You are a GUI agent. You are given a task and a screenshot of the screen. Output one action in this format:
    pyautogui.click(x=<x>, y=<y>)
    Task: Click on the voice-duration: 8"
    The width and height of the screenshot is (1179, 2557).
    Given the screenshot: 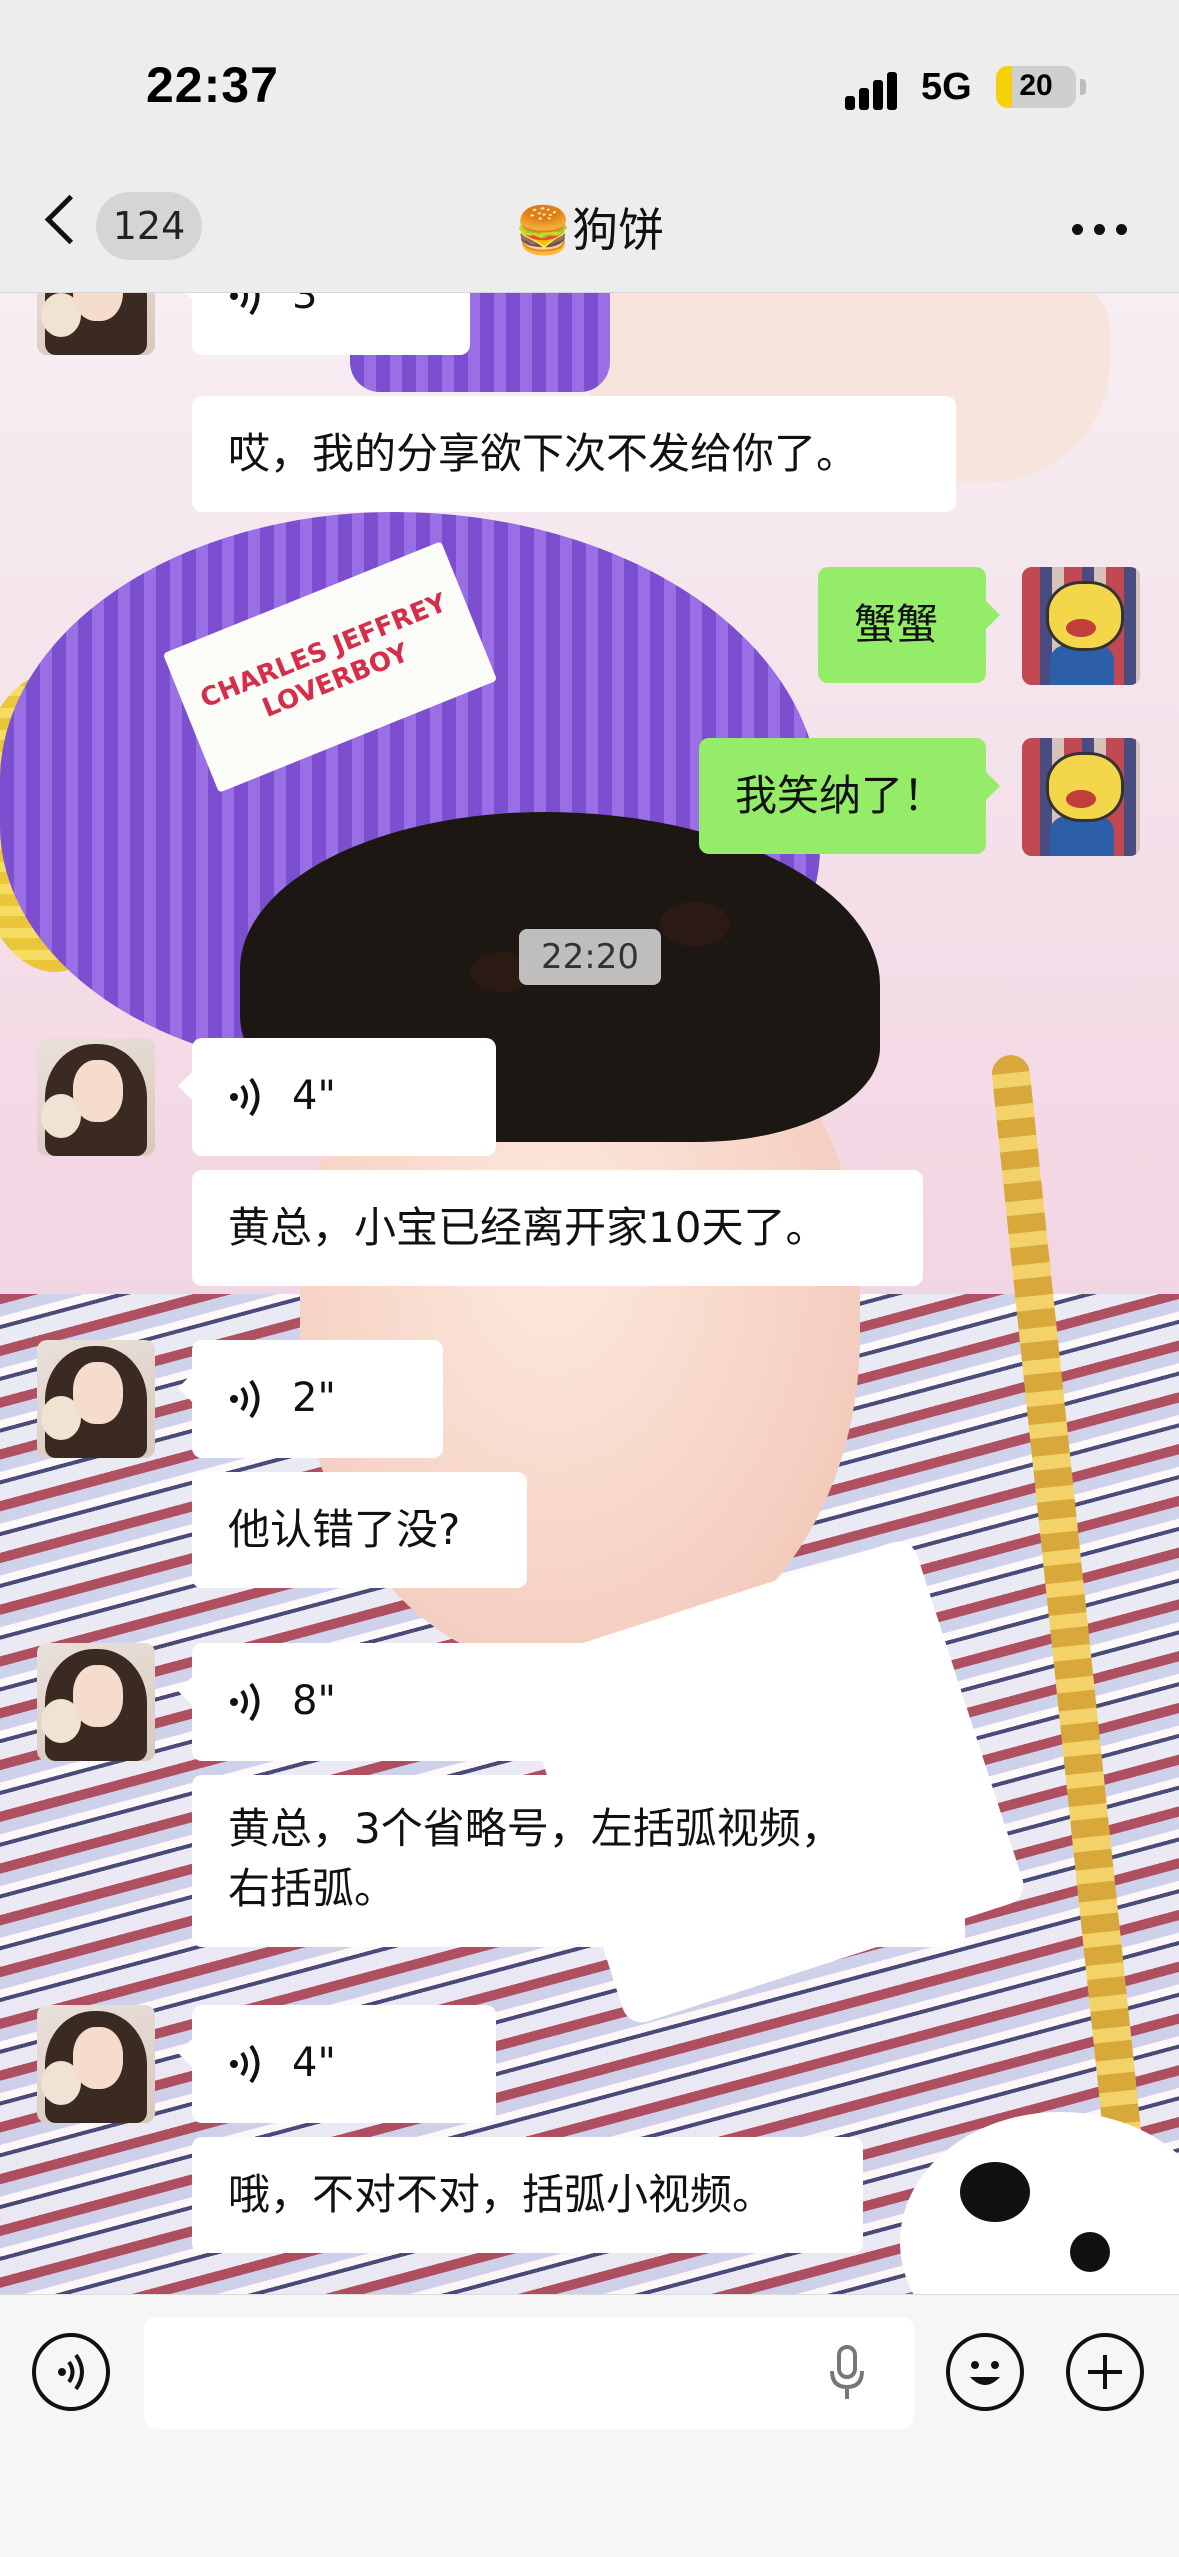 What is the action you would take?
    pyautogui.click(x=314, y=1701)
    